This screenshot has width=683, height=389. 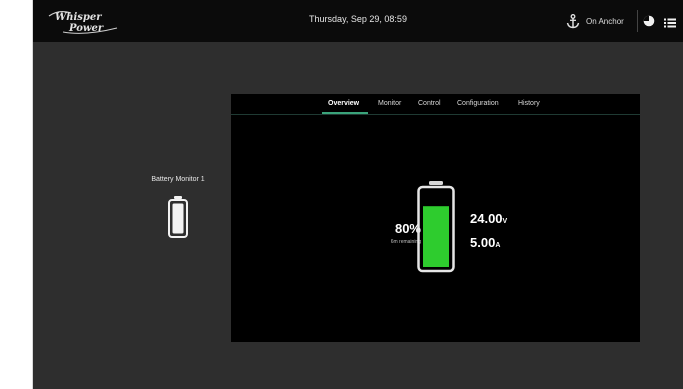 I want to click on voltage-reading: 24.00V, so click(x=488, y=219).